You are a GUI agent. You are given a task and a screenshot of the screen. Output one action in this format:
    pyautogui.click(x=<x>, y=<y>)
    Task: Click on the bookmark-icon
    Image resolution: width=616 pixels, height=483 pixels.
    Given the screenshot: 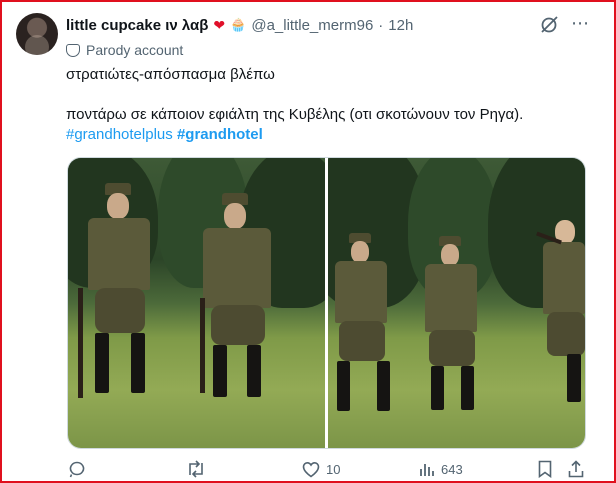 What is the action you would take?
    pyautogui.click(x=545, y=469)
    